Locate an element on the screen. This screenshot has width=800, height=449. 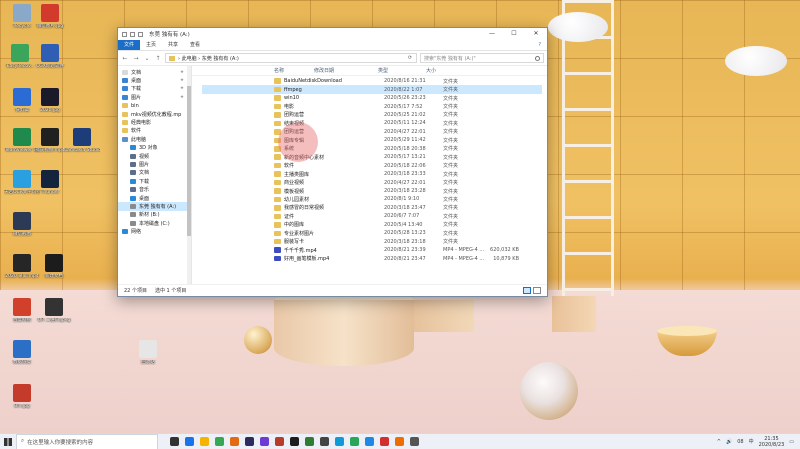
minimize-button: — is located at coordinates (492, 34).